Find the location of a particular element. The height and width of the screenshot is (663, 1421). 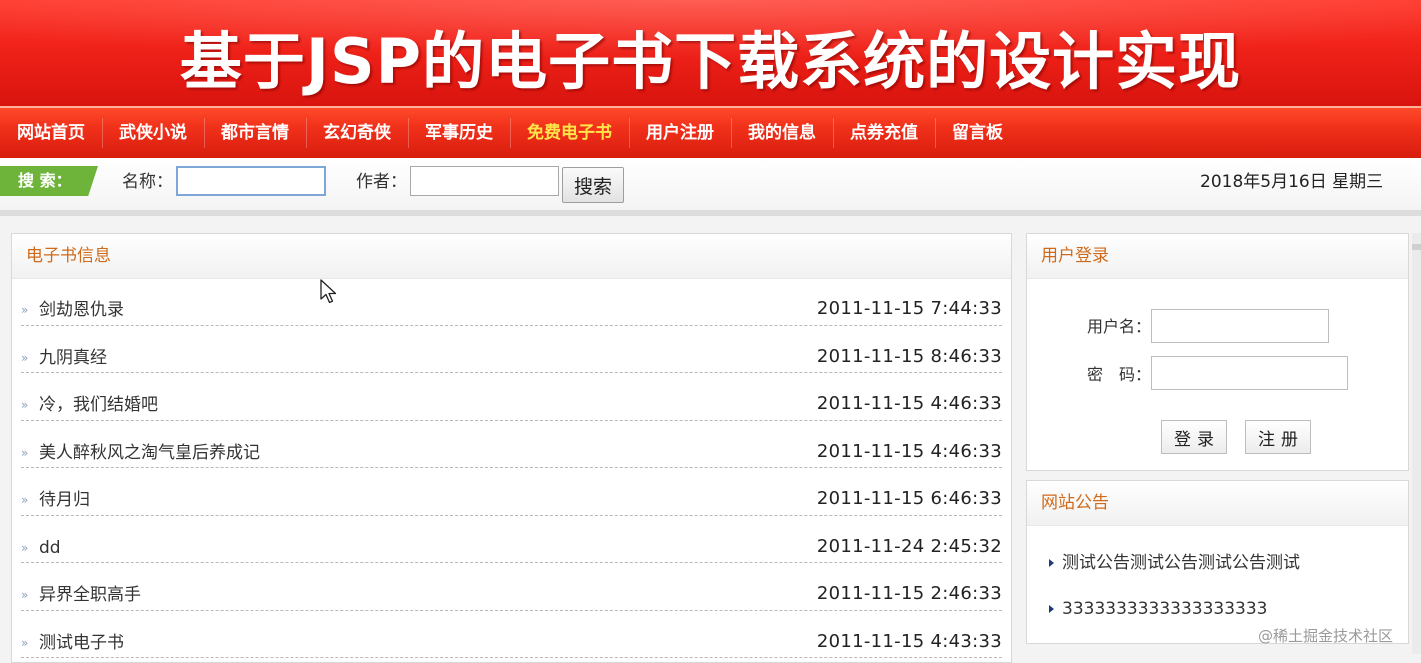

login-panel-title: 用户登录 is located at coordinates (1217, 256).